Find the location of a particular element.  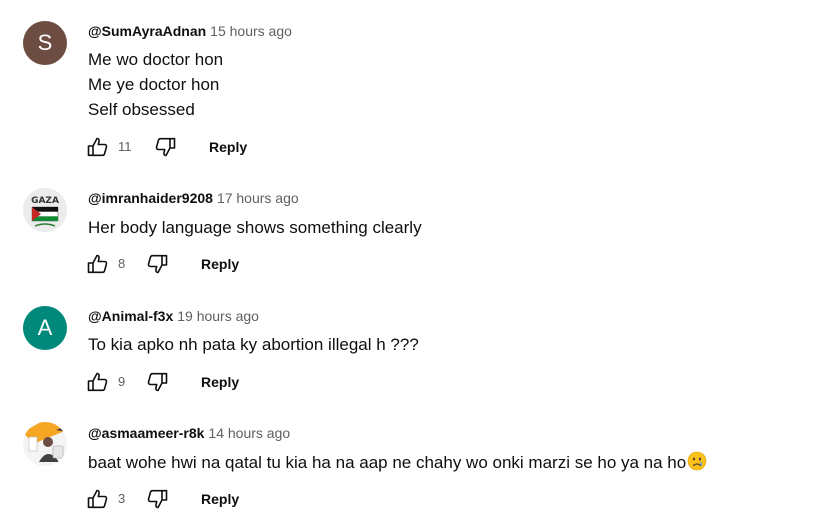

timestamp: 19 hours ago is located at coordinates (218, 316).